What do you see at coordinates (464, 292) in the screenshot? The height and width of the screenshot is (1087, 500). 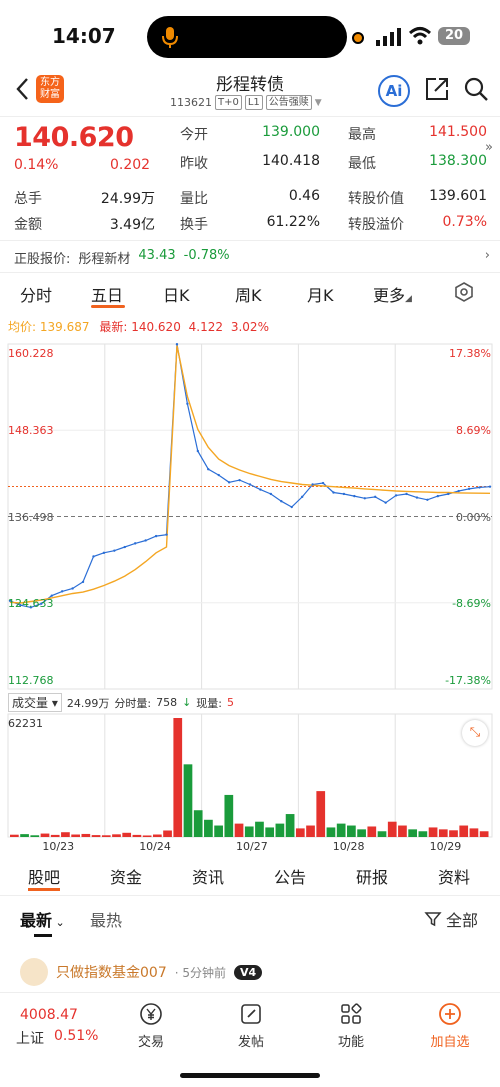 I see `settings-icon` at bounding box center [464, 292].